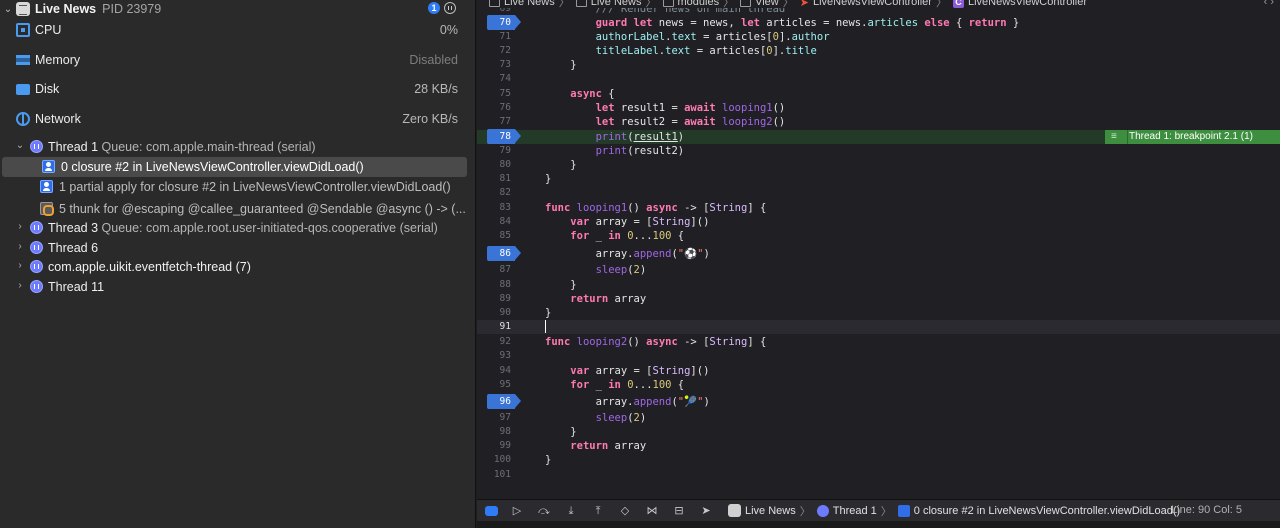 This screenshot has height=528, width=1280. I want to click on code-line: 79 print(result2), so click(592, 151).